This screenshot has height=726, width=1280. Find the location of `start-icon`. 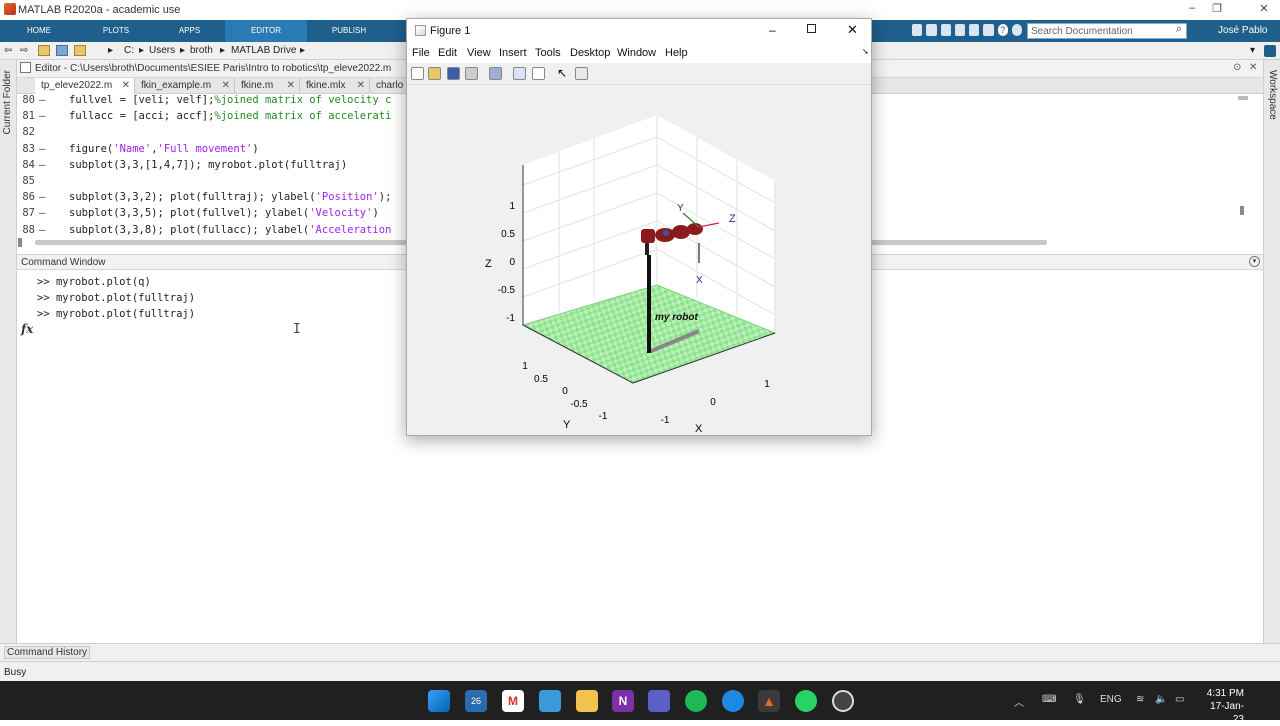

start-icon is located at coordinates (439, 701).